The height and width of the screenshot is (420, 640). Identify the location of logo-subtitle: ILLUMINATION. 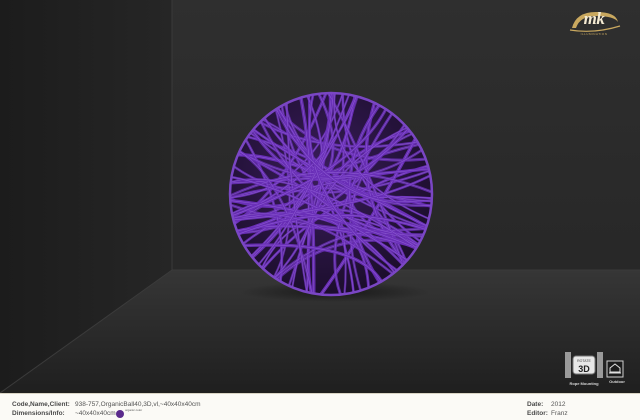
(594, 34).